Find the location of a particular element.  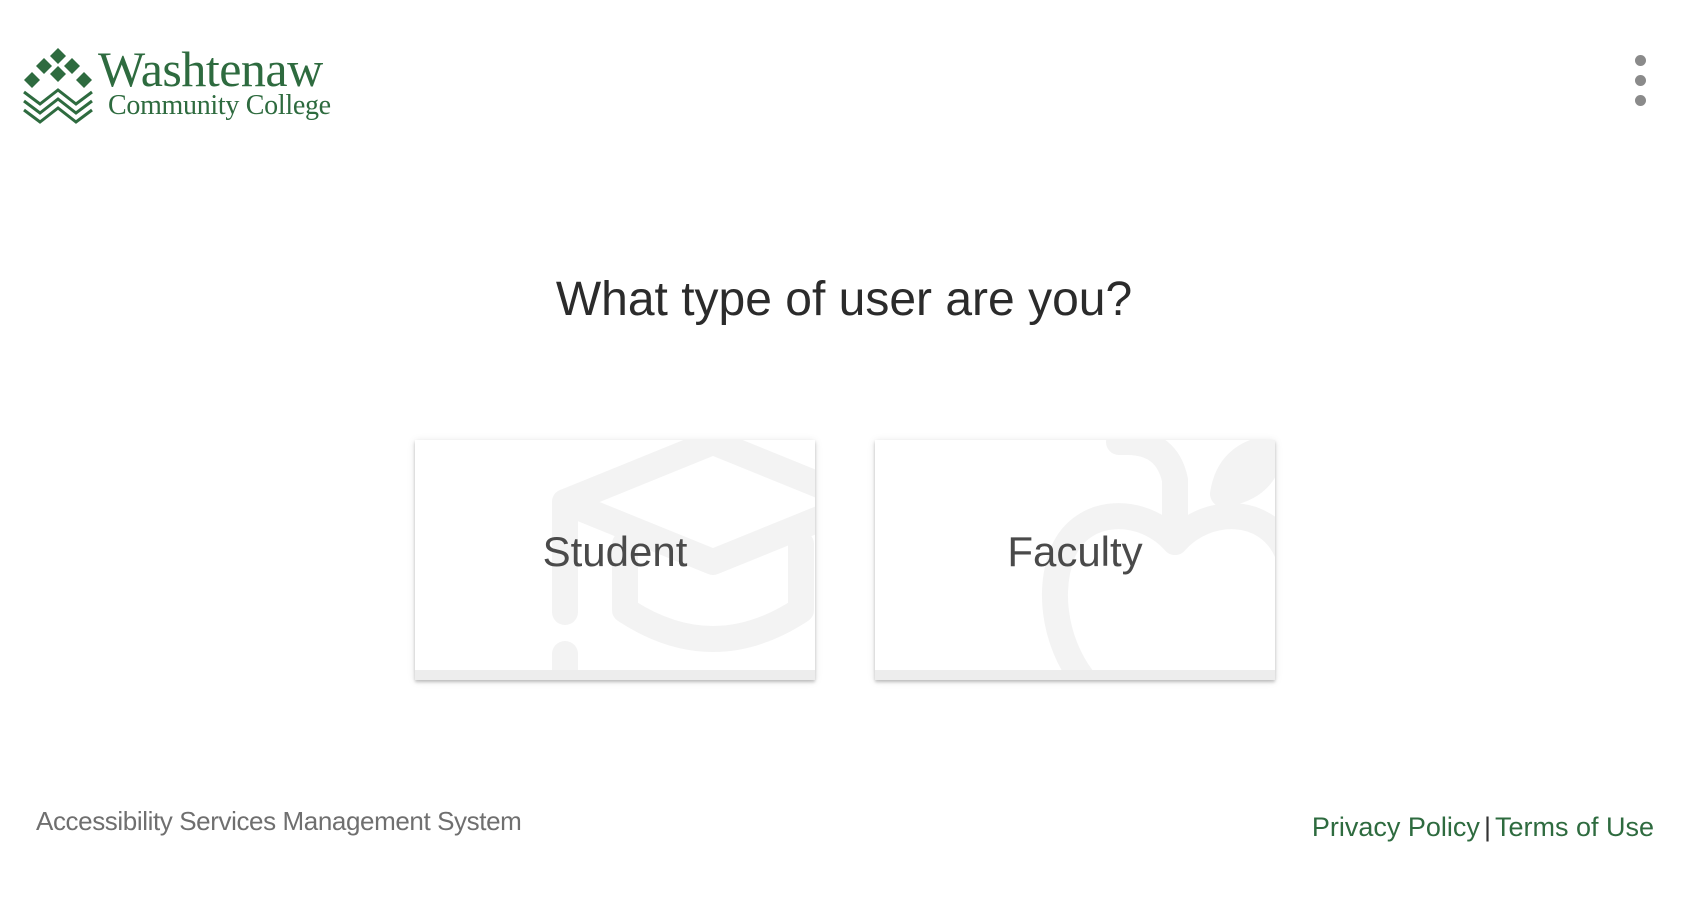

logo-mark-icon is located at coordinates (58, 86).